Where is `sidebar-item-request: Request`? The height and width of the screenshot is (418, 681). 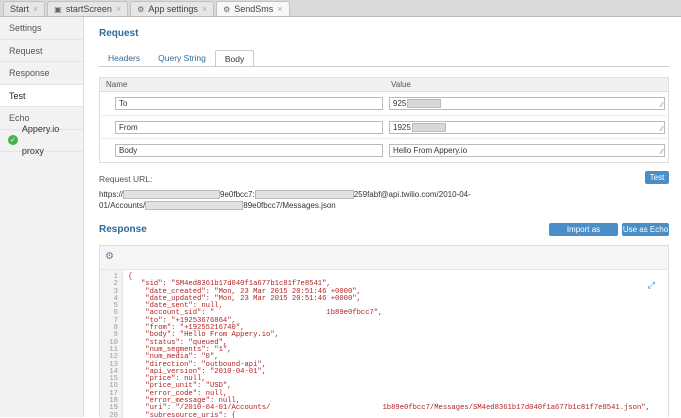 sidebar-item-request: Request is located at coordinates (41, 51).